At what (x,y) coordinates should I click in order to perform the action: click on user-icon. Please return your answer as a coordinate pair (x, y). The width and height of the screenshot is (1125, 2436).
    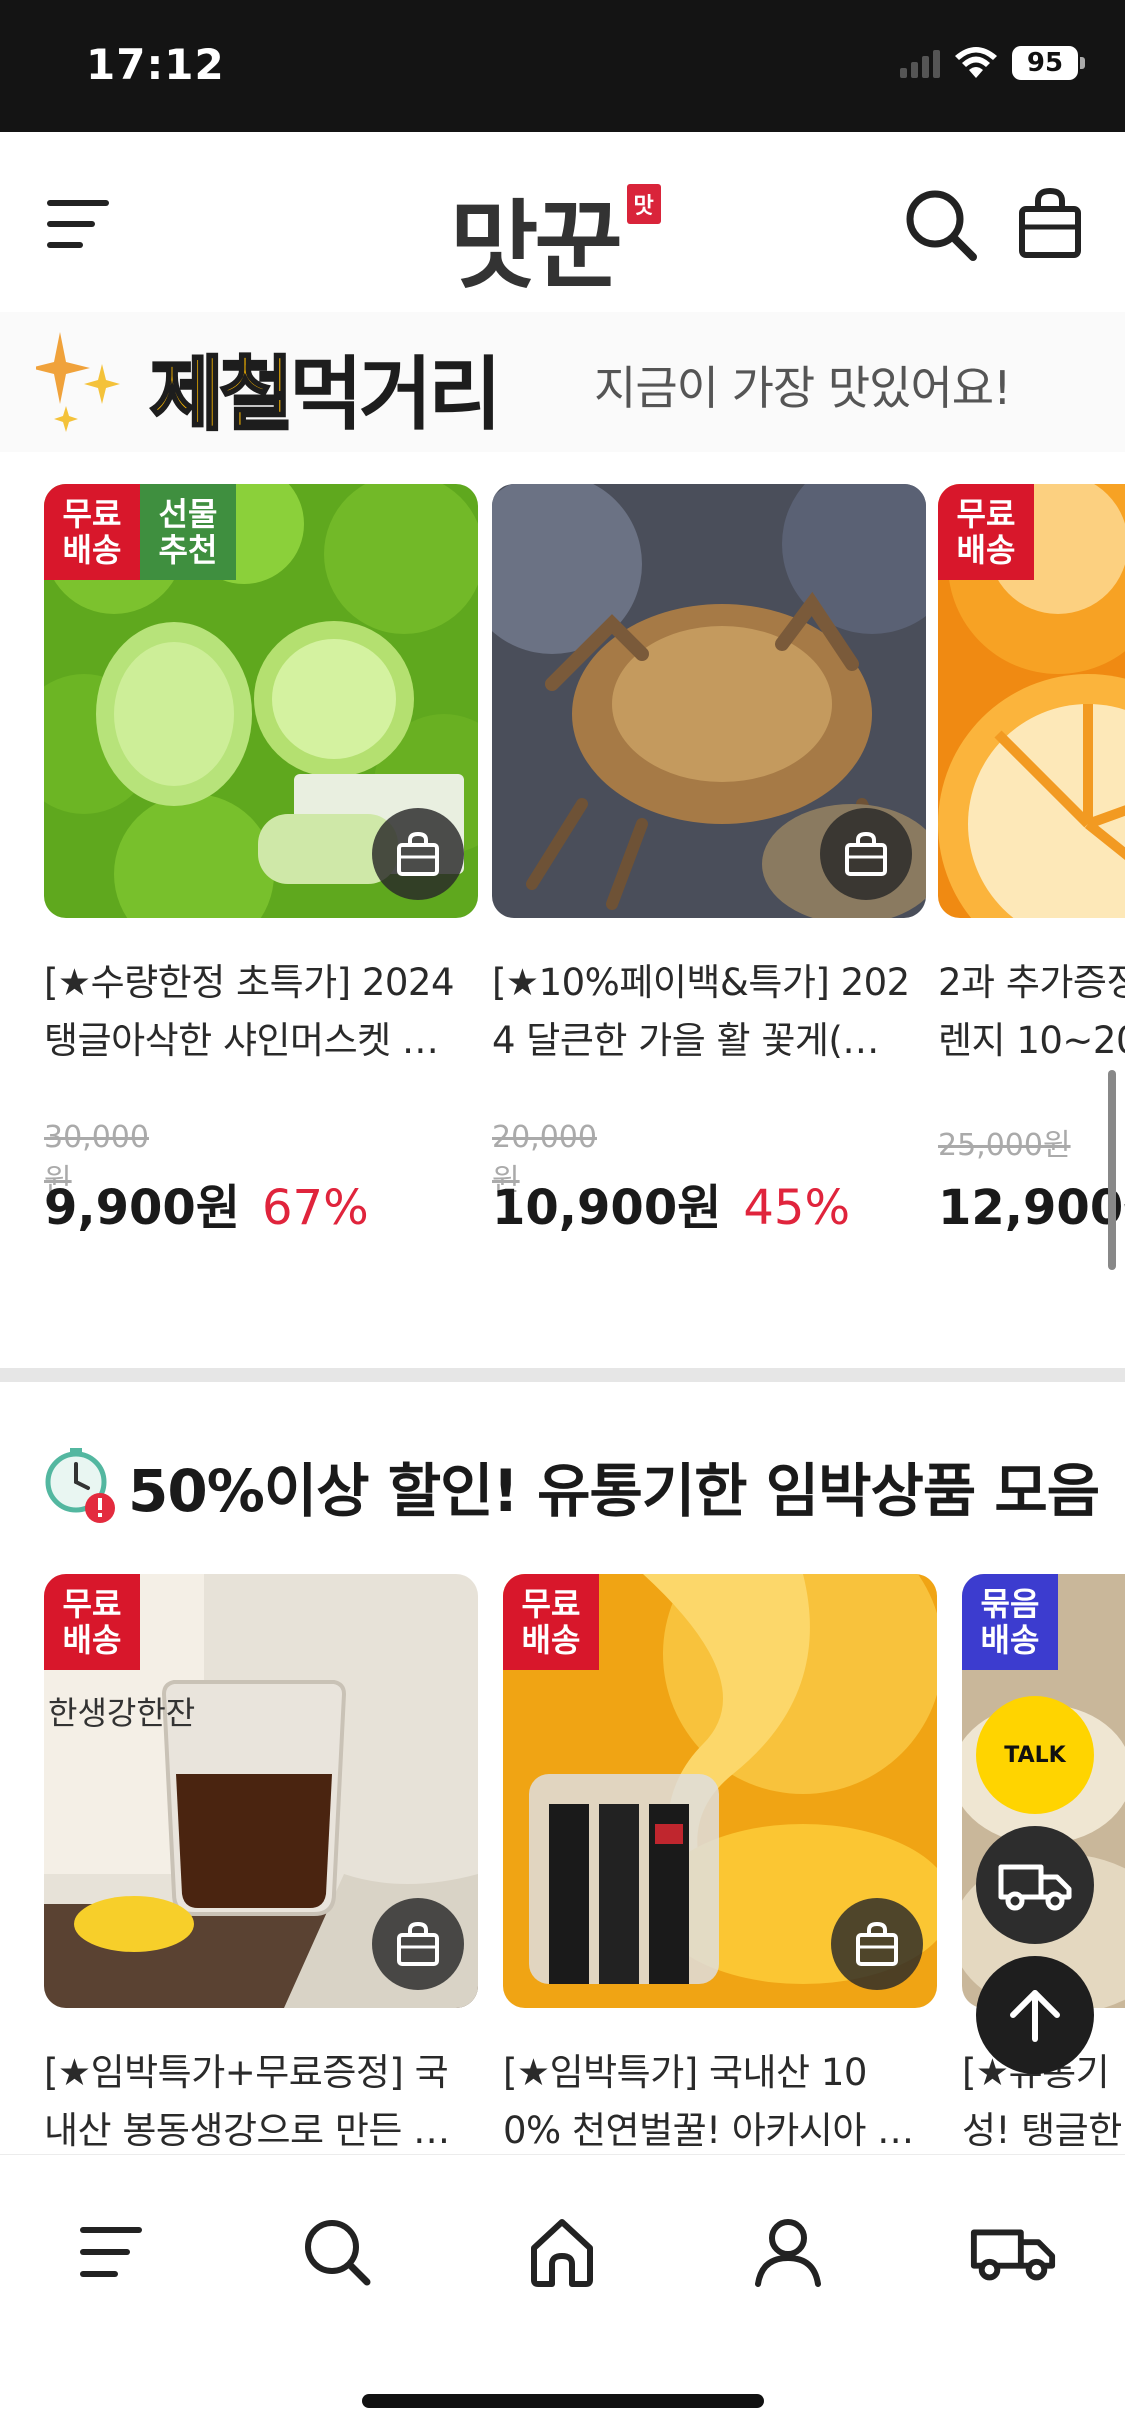
    Looking at the image, I should click on (788, 2253).